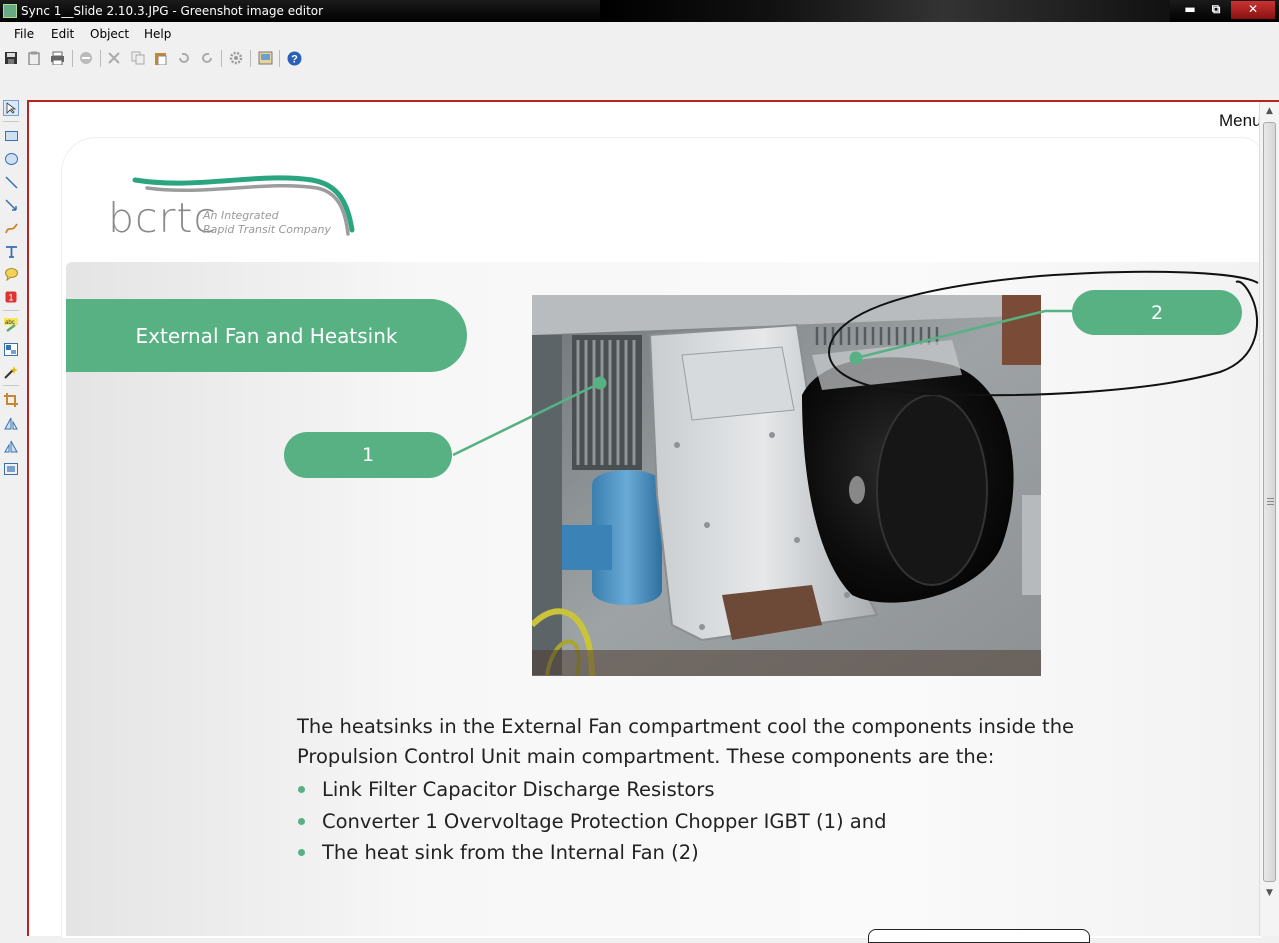  Describe the element at coordinates (236, 58) in the screenshot. I see `settings-icon` at that location.